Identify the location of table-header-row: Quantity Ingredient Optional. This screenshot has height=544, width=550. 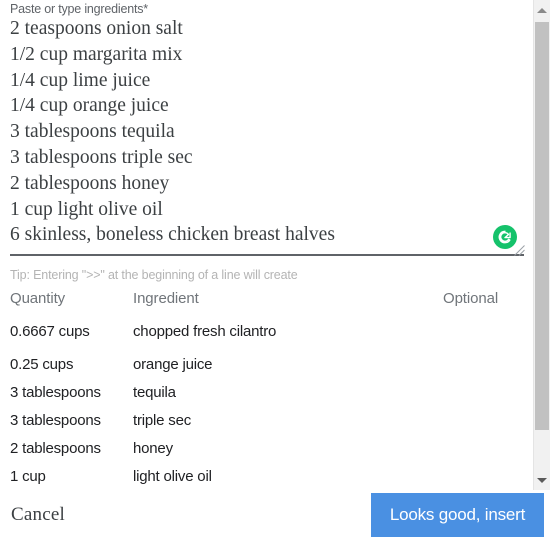
(263, 302).